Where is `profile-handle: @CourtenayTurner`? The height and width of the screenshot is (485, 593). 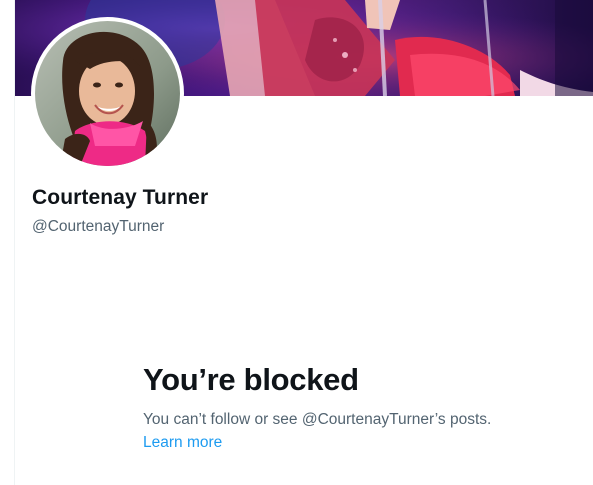
profile-handle: @CourtenayTurner is located at coordinates (98, 226).